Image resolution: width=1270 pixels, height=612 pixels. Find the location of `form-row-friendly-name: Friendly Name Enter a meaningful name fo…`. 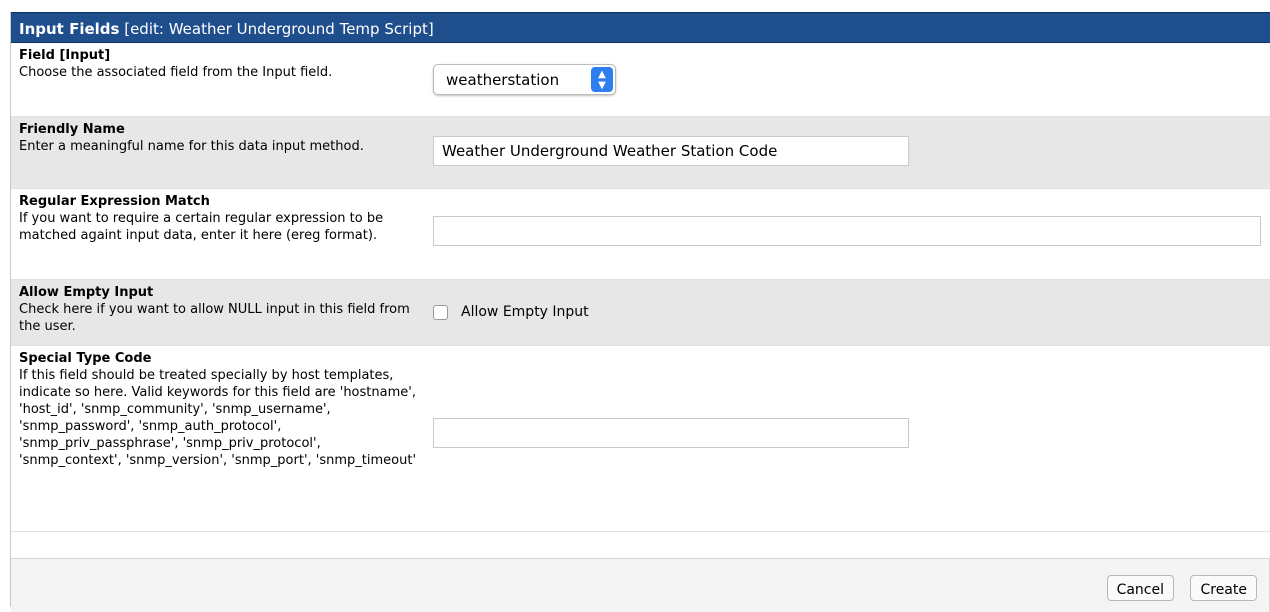

form-row-friendly-name: Friendly Name Enter a meaningful name fo… is located at coordinates (640, 153).